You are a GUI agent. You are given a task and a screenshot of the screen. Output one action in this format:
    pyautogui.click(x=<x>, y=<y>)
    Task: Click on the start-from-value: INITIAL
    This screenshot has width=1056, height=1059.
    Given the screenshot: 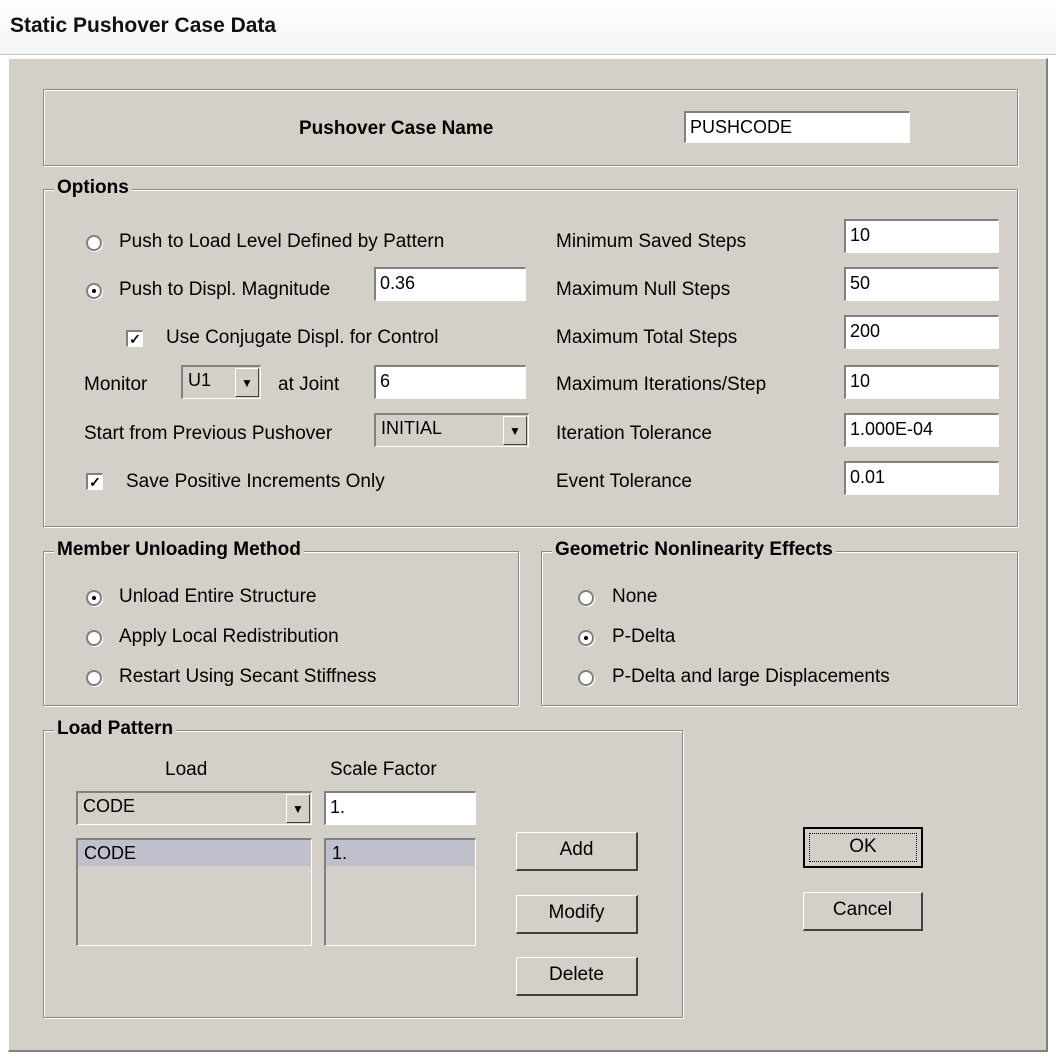 What is the action you would take?
    pyautogui.click(x=412, y=428)
    